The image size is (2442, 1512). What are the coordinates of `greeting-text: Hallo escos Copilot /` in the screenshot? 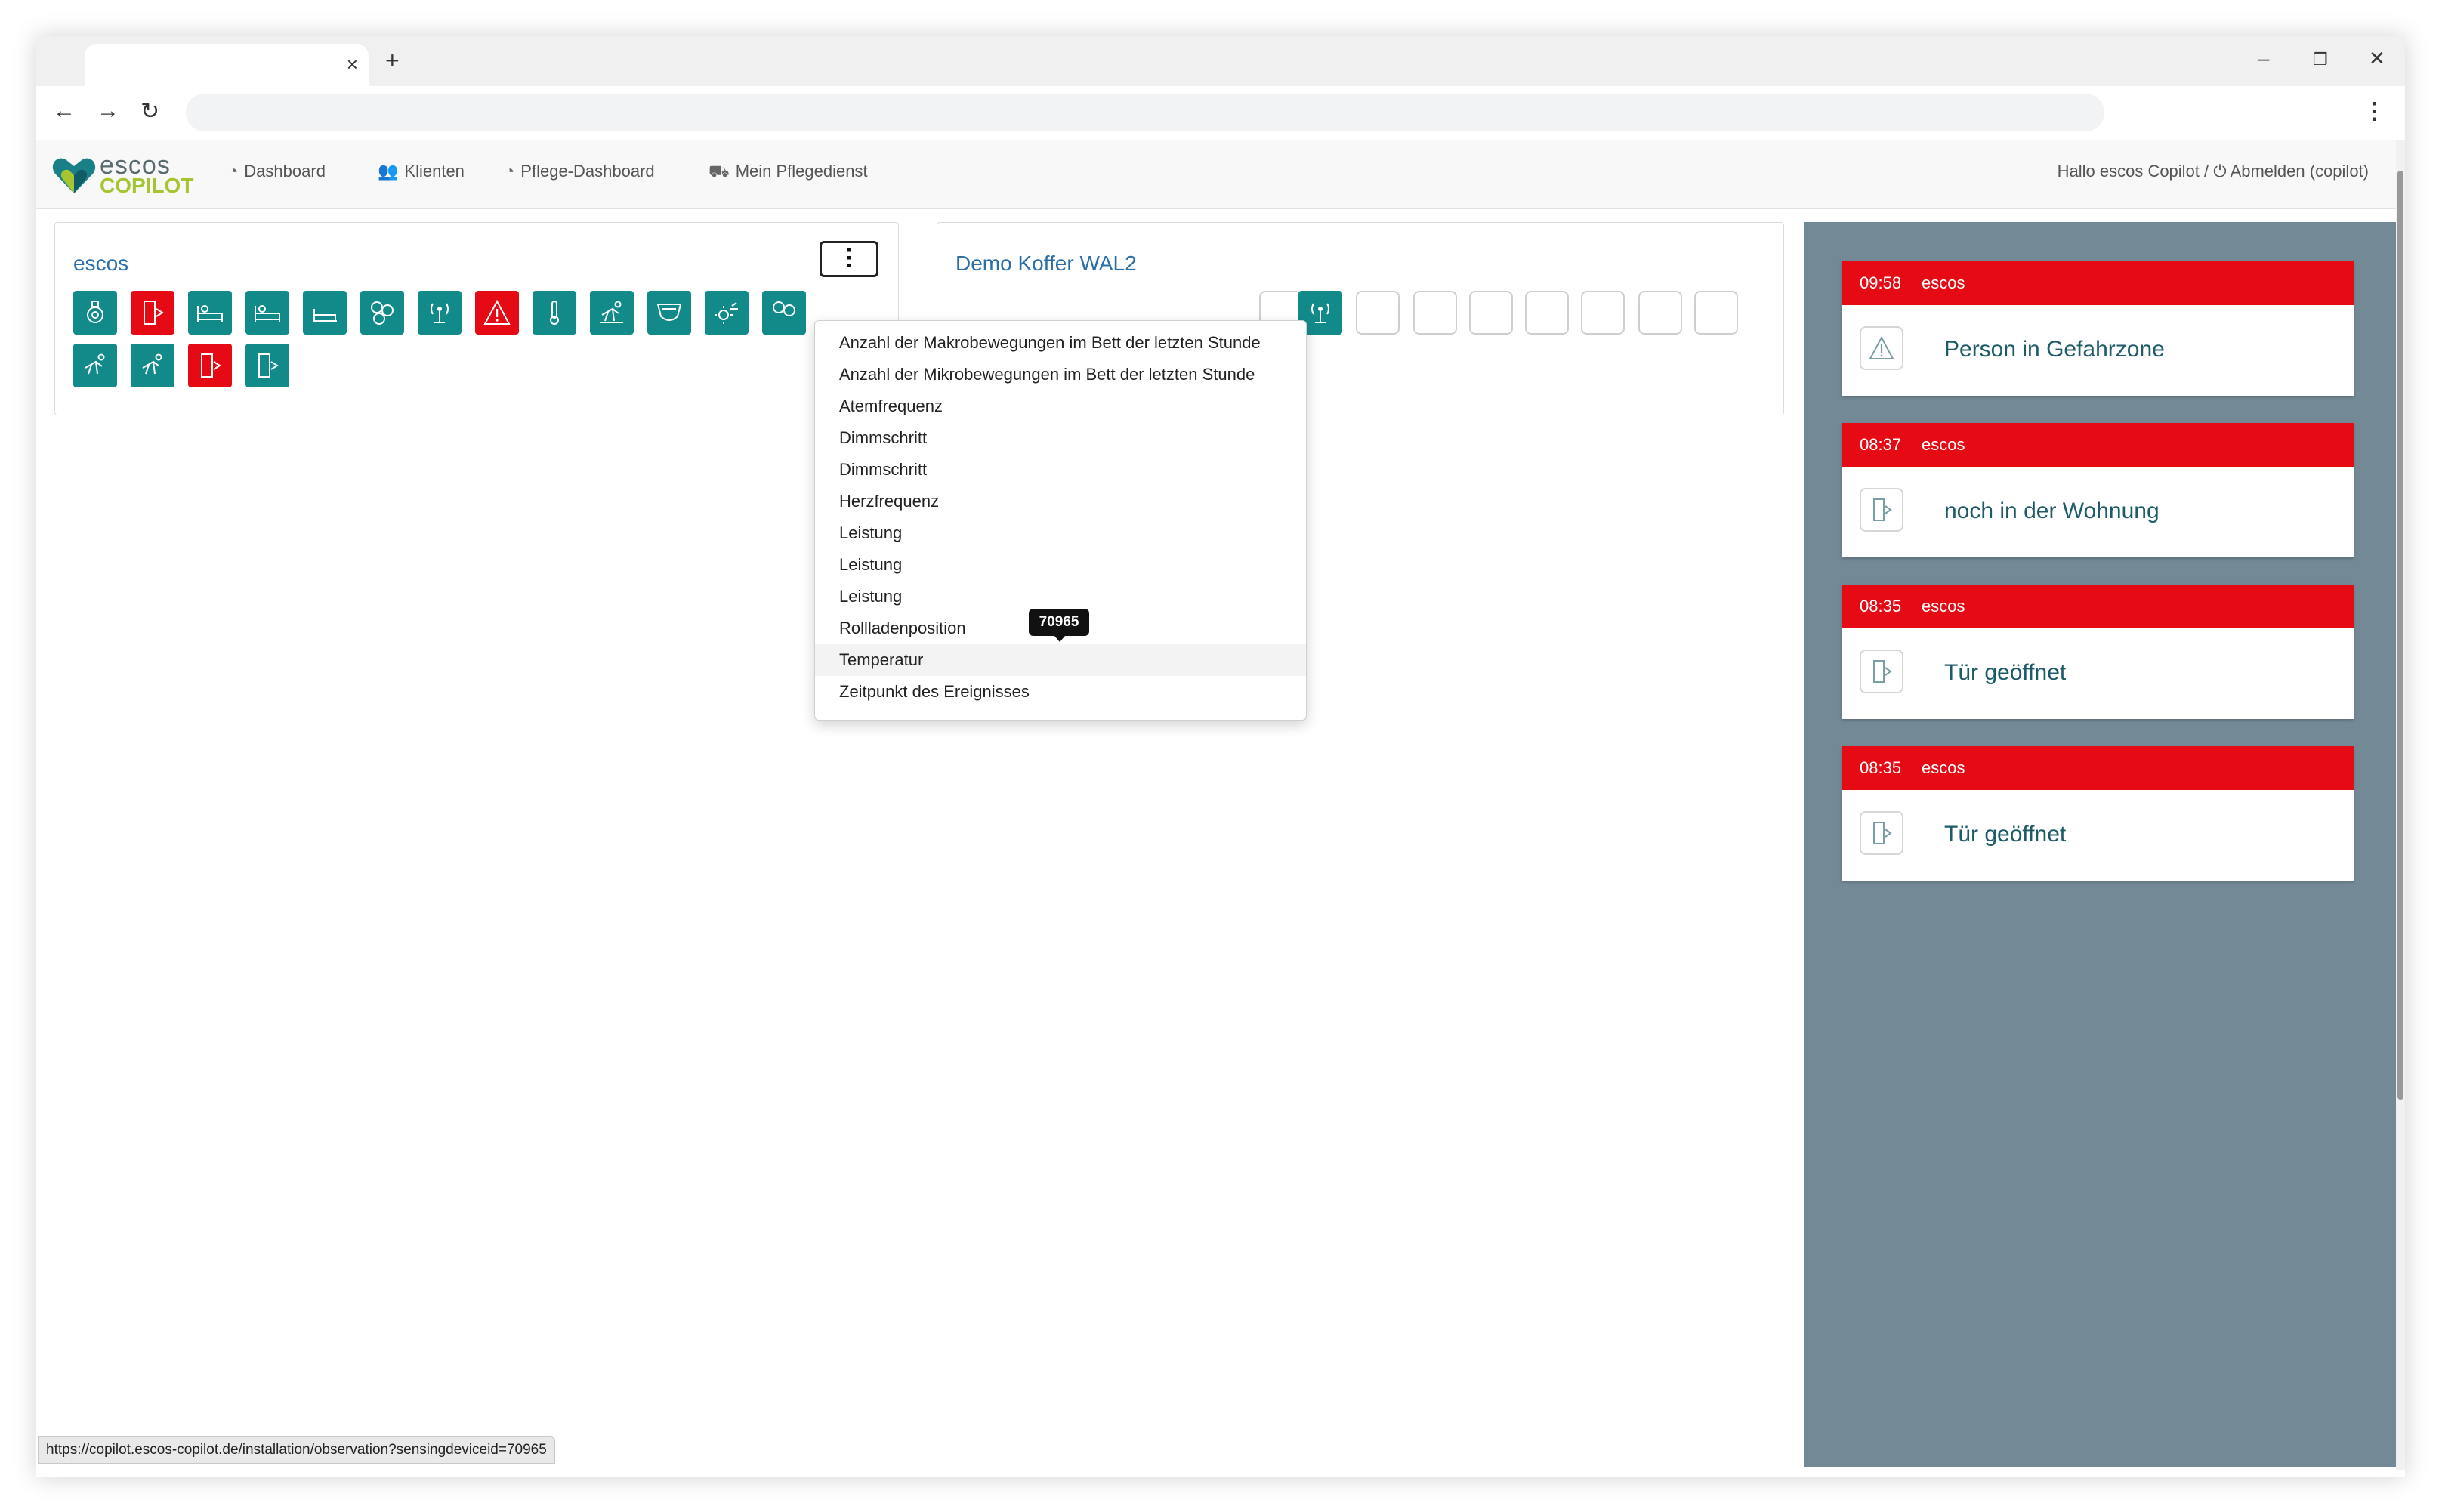 It's located at (2136, 171).